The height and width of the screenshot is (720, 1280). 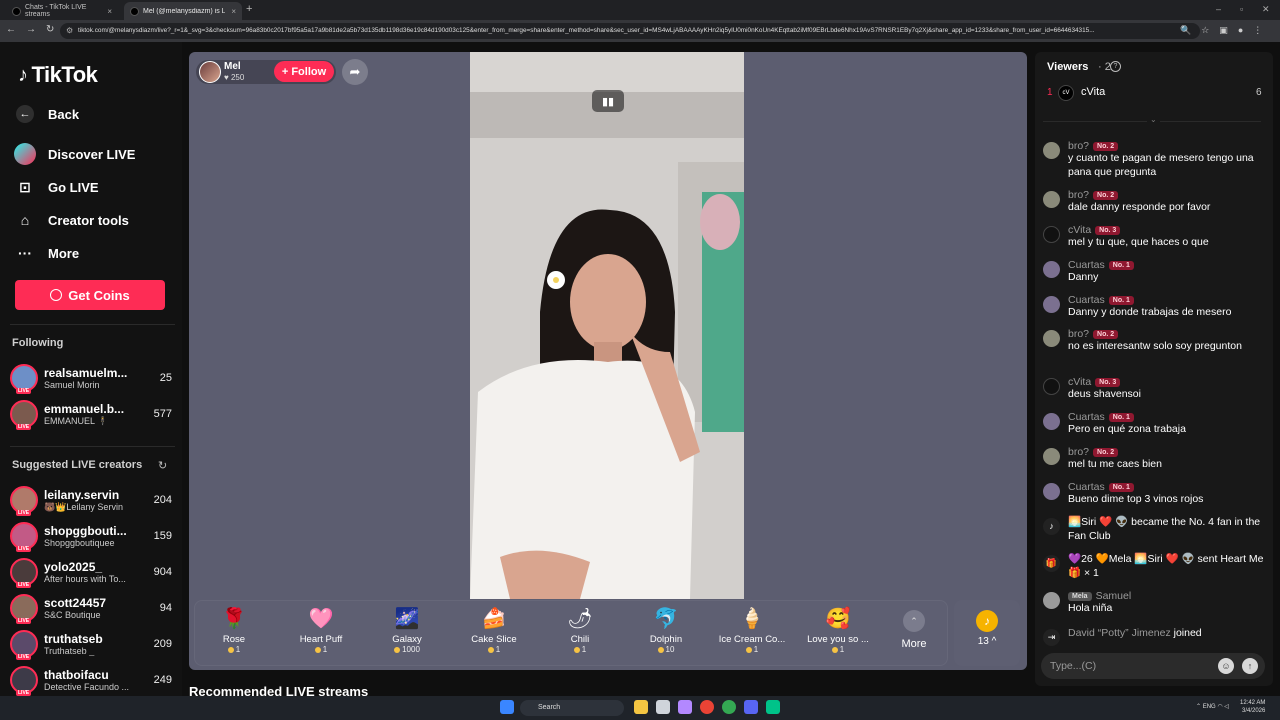 What do you see at coordinates (407, 629) in the screenshot?
I see `gift-item-galaxy: 🌌 Galaxy 1000` at bounding box center [407, 629].